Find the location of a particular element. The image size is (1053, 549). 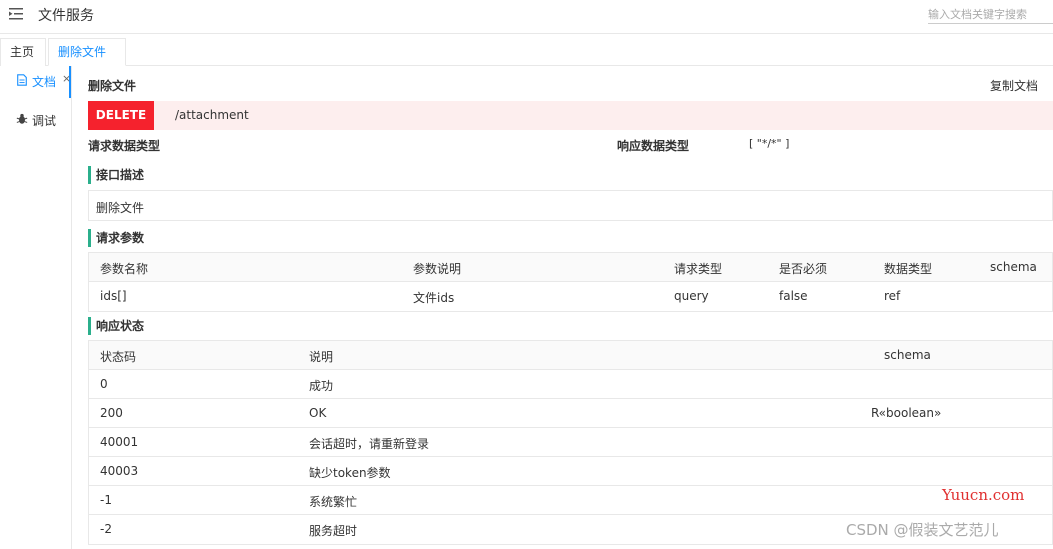

table-row: 200 OK R«boolean» is located at coordinates (570, 413).